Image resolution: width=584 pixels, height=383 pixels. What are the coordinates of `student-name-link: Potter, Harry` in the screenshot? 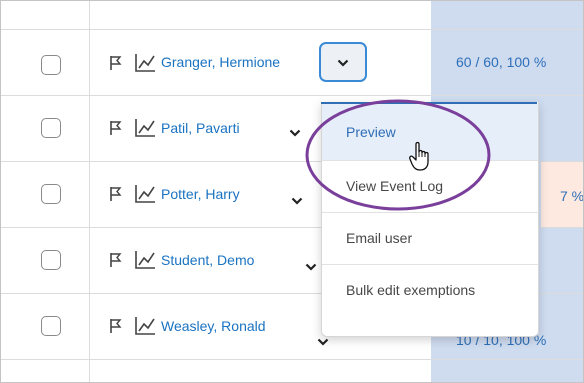 It's located at (200, 194).